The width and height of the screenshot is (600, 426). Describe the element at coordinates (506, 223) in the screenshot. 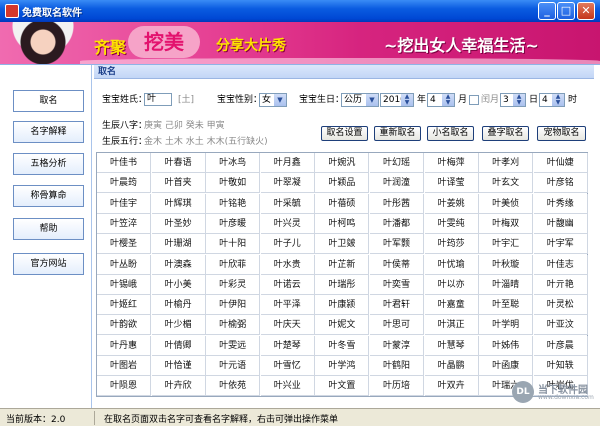

I see `name-cell: 叶梅双` at that location.